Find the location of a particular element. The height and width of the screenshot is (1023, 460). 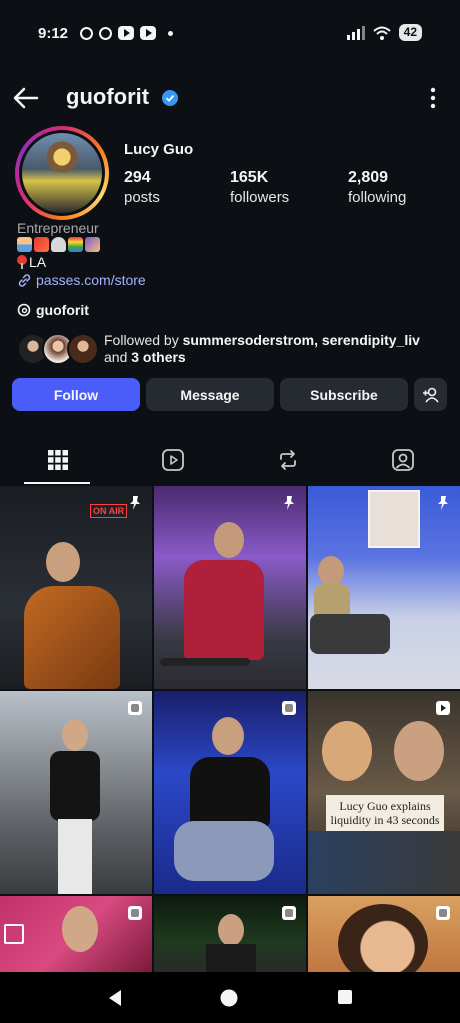

laptop-emoji-icon is located at coordinates (24, 244).